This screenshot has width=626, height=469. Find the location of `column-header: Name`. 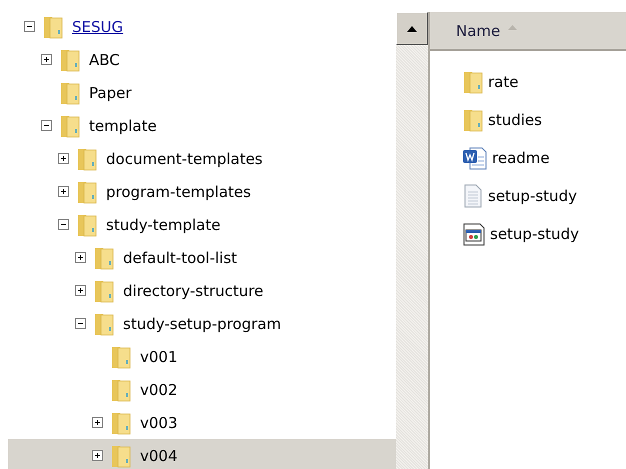

column-header: Name is located at coordinates (528, 31).